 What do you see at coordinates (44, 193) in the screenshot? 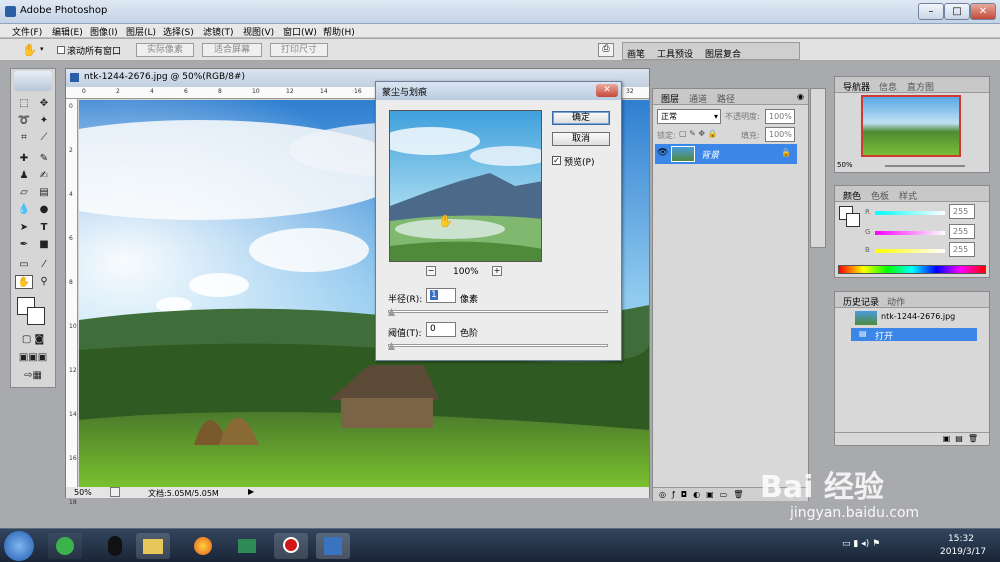
I see `gradient-tool-icon: ▤` at bounding box center [44, 193].